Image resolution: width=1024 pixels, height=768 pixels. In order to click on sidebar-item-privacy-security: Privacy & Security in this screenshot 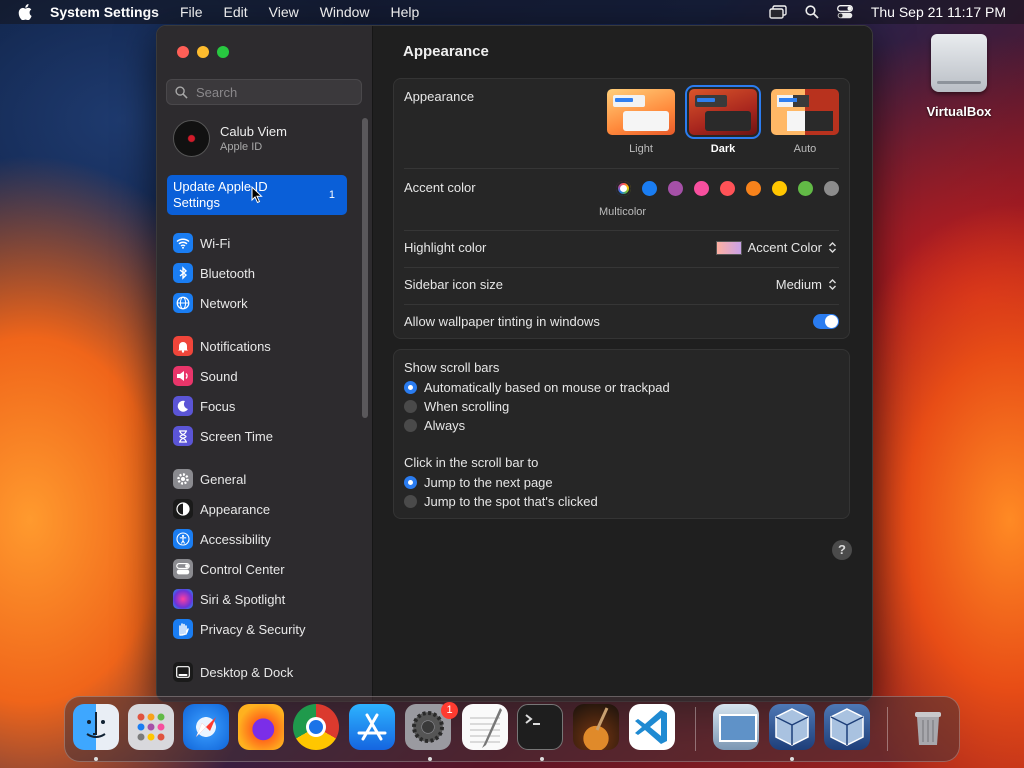, I will do `click(239, 629)`.